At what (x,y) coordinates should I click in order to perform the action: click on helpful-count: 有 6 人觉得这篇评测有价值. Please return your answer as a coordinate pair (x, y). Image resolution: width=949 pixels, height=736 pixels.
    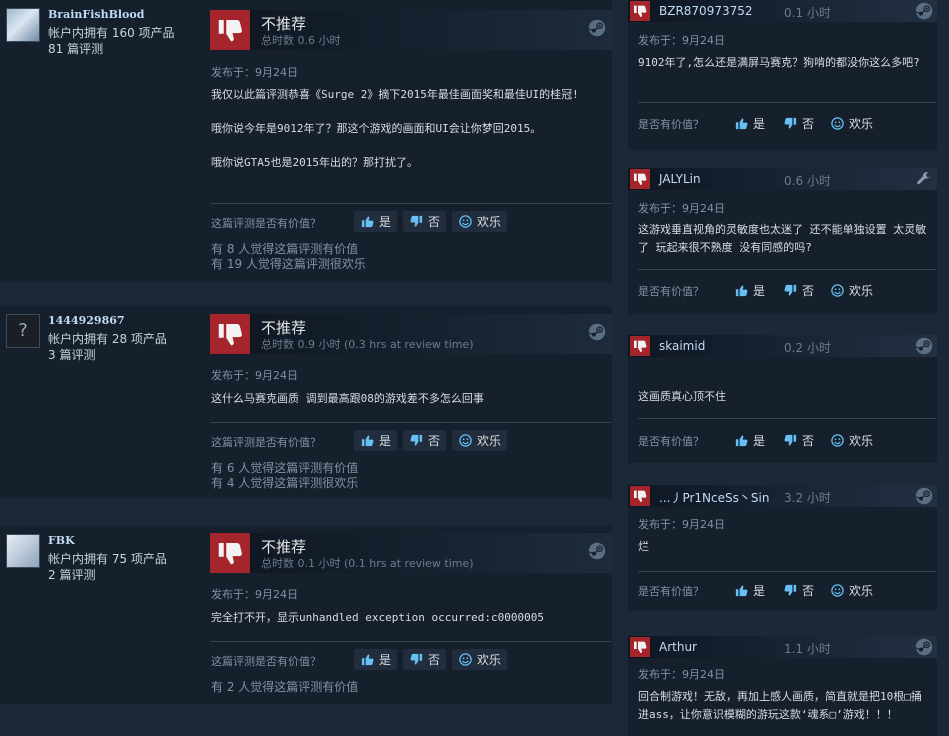
    Looking at the image, I should click on (285, 468).